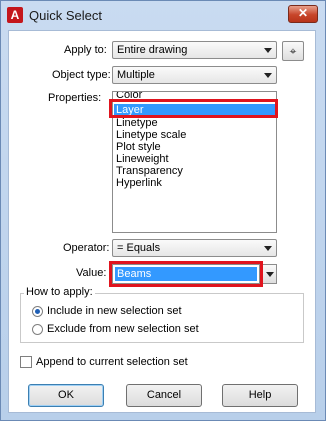  I want to click on operator-dropdown: = Equals, so click(194, 248).